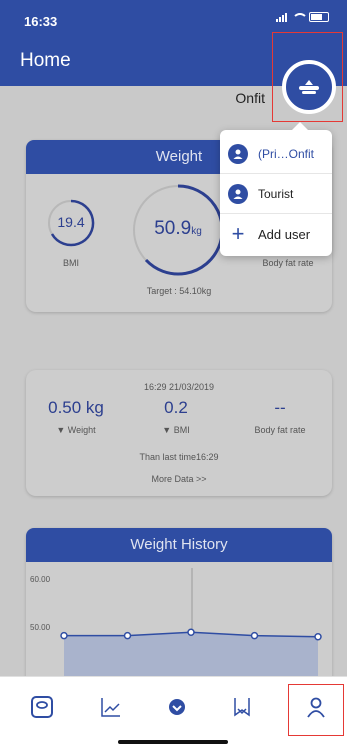  I want to click on home-dot-icon, so click(177, 707).